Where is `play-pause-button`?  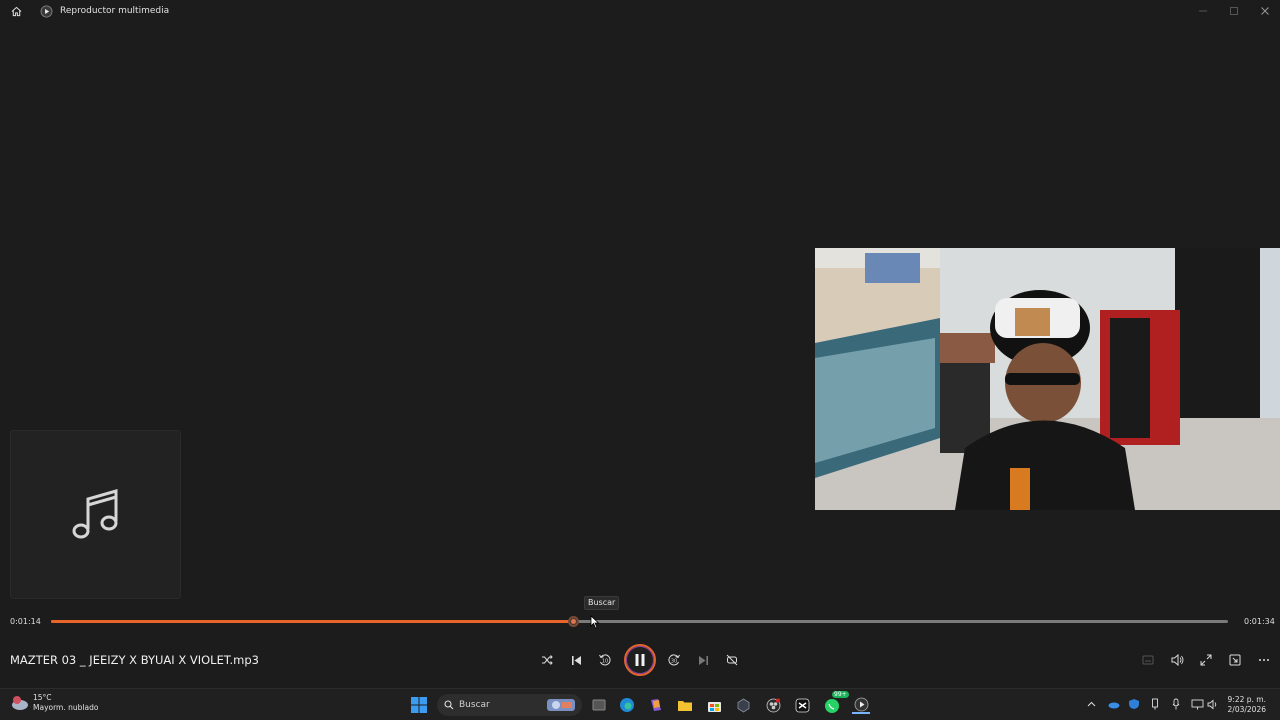 play-pause-button is located at coordinates (640, 660).